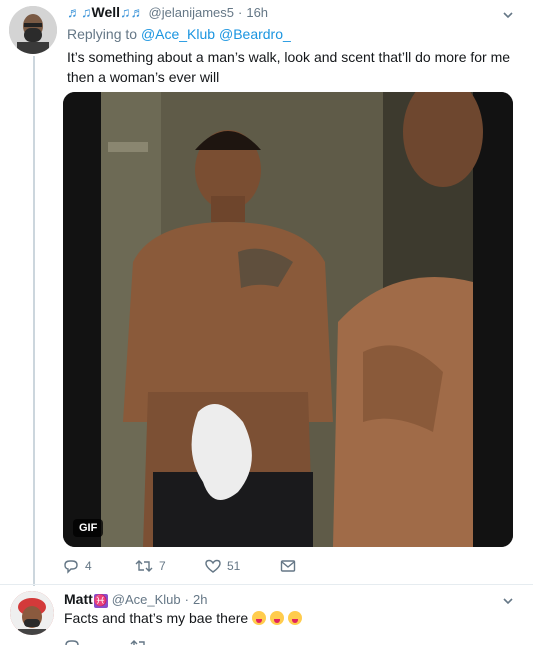  I want to click on timestamp: 16h, so click(257, 12).